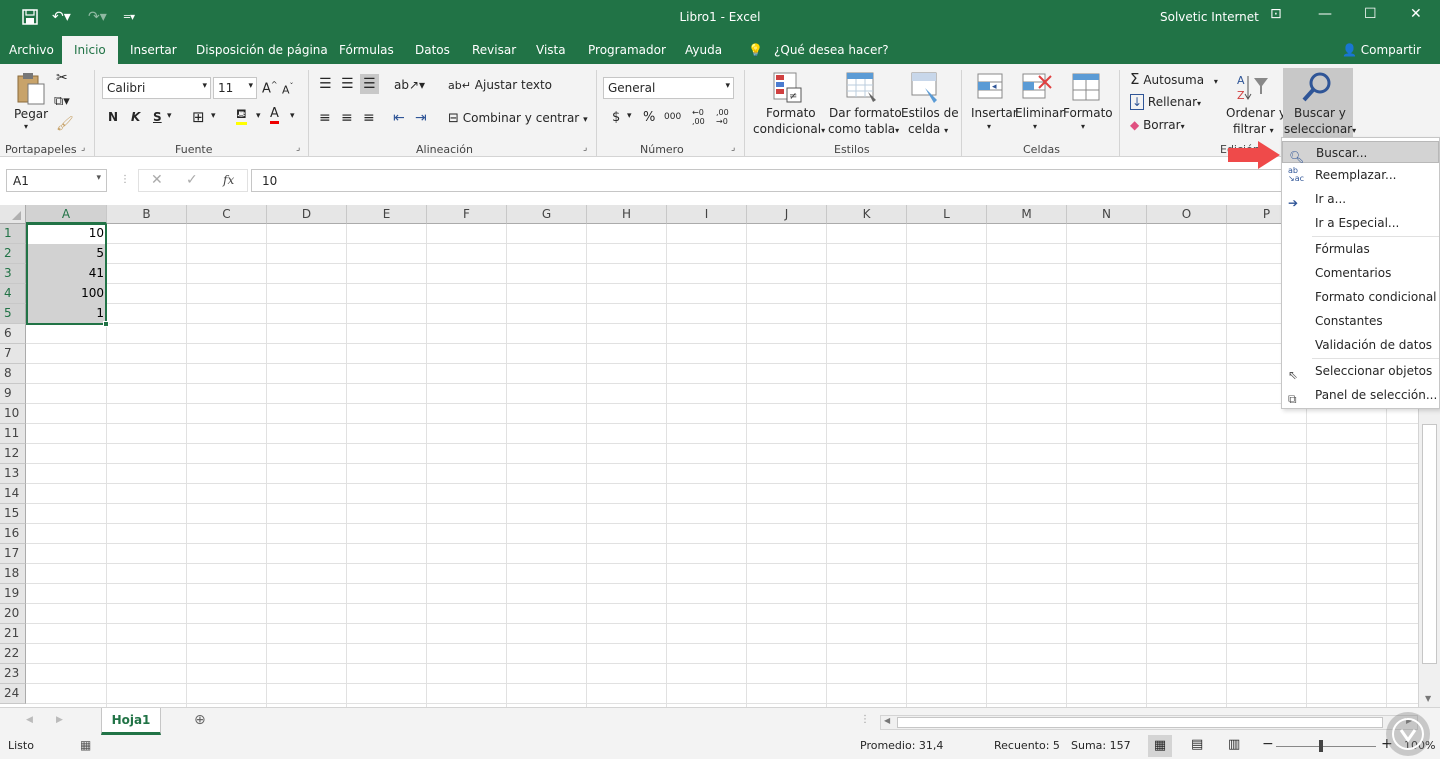 The height and width of the screenshot is (759, 1440). What do you see at coordinates (1256, 113) in the screenshot?
I see `sort-filter-label-1: Ordenar y` at bounding box center [1256, 113].